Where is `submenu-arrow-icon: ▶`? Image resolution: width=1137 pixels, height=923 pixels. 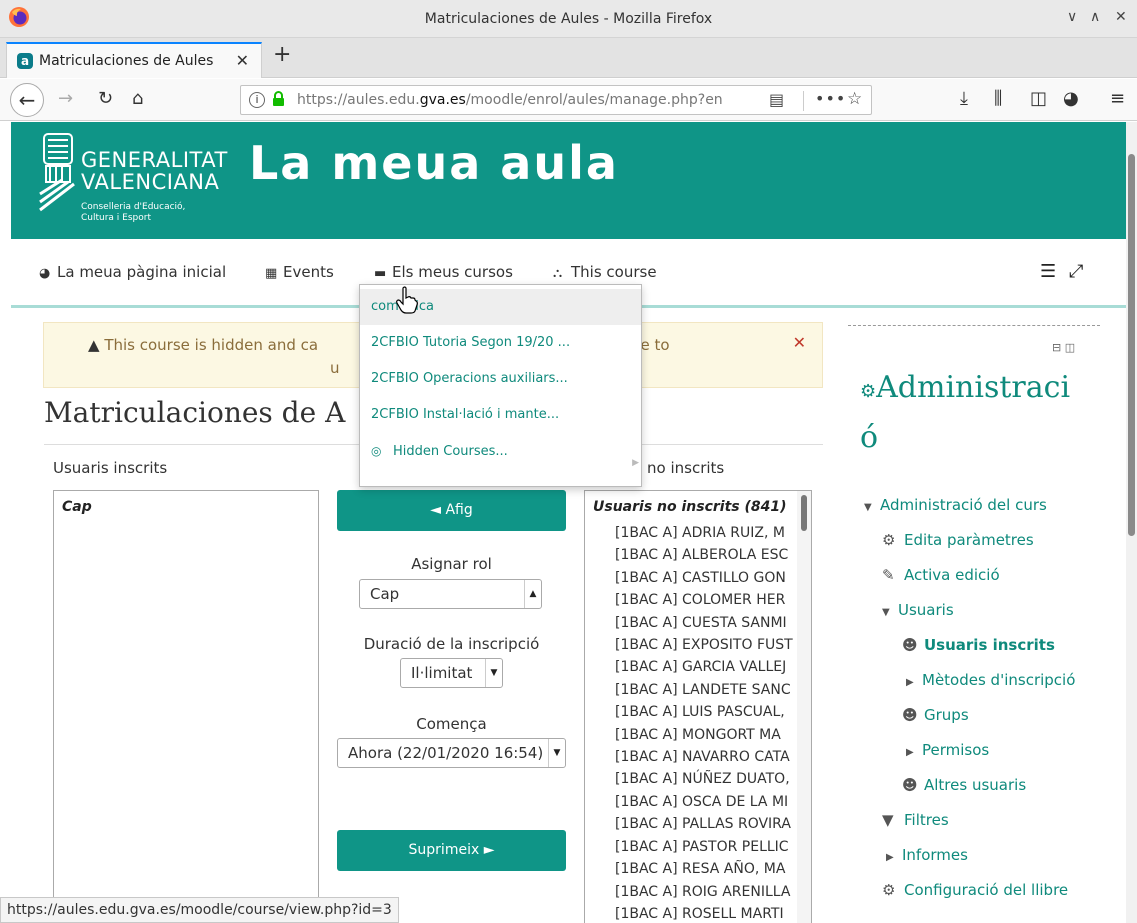
submenu-arrow-icon: ▶ is located at coordinates (635, 463).